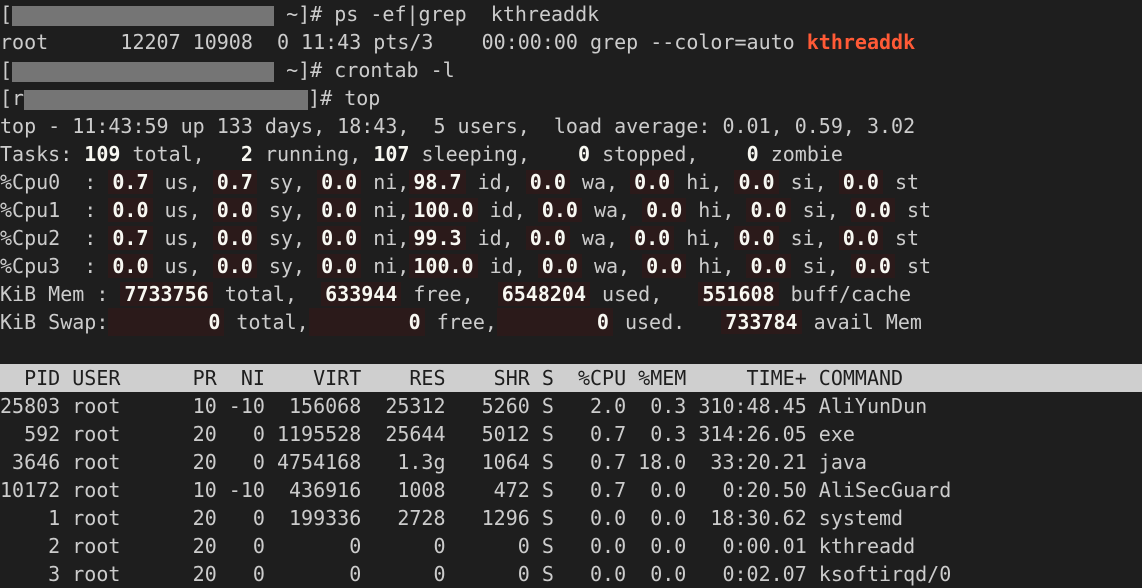  Describe the element at coordinates (48, 238) in the screenshot. I see `cpu-label: %Cpu2 :` at that location.